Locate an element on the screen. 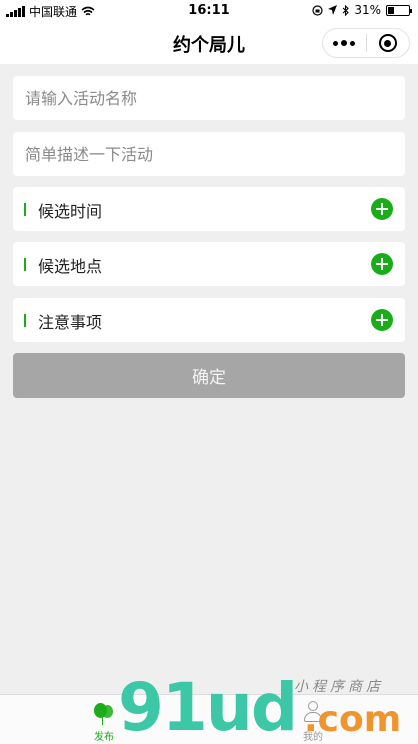  watermark-subtitle: 小程序商店 is located at coordinates (339, 687).